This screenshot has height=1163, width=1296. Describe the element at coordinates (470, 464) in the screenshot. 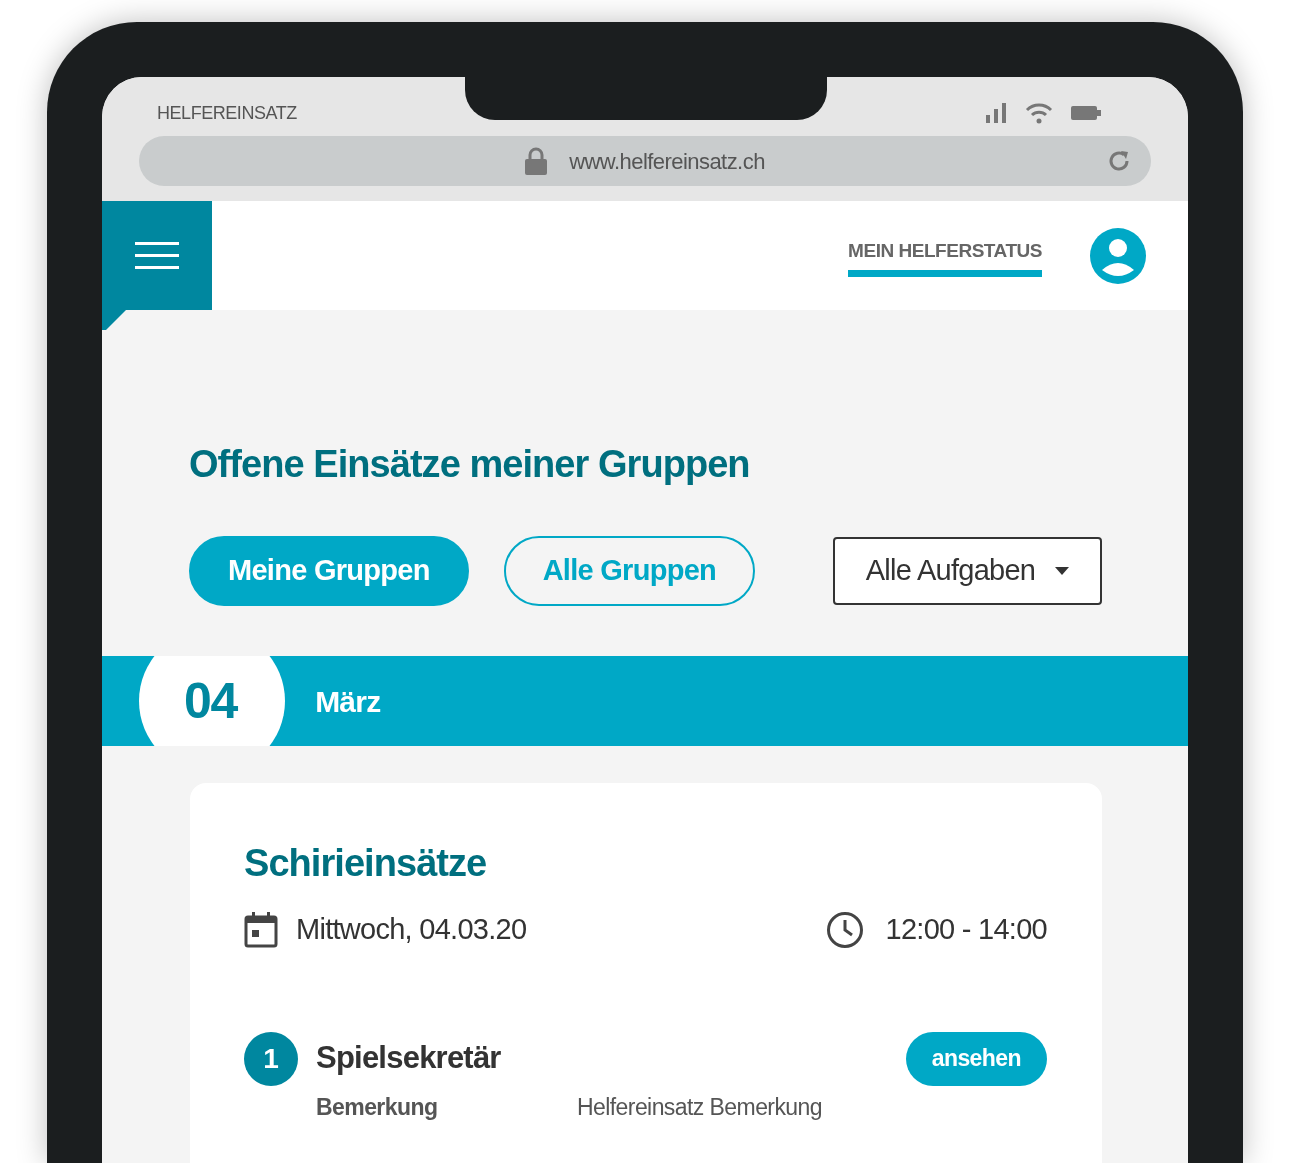

I see `page-heading: Offene Einsätze meiner Gruppen` at that location.